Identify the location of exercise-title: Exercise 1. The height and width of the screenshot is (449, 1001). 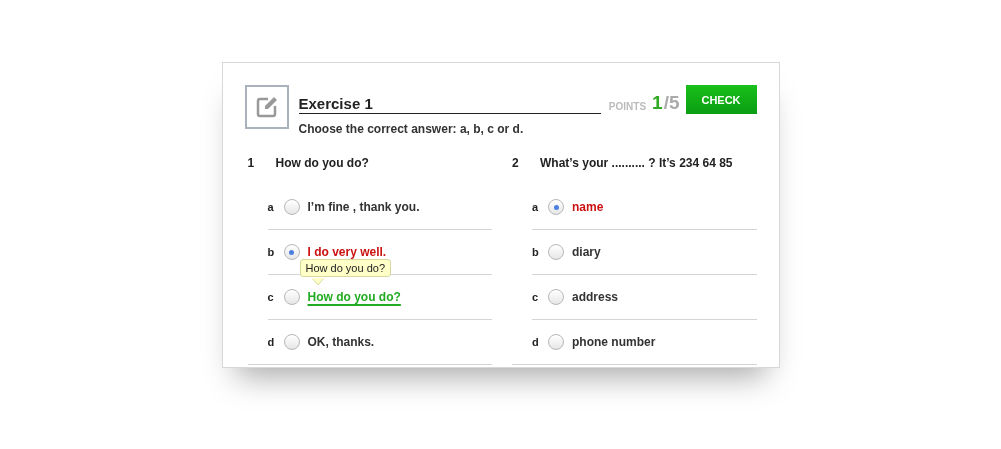
(449, 104).